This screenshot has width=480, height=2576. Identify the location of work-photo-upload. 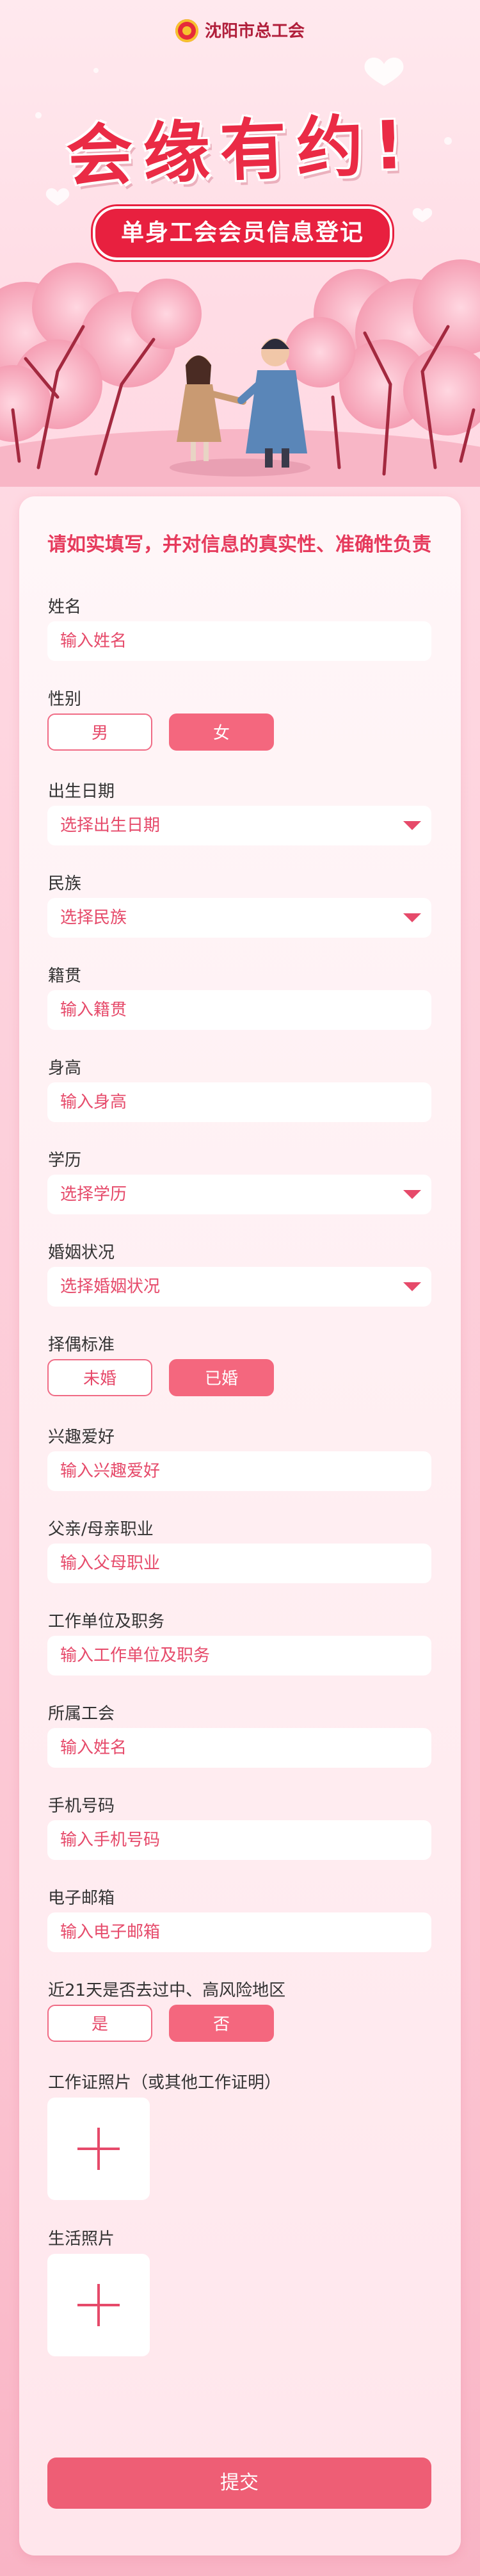
(98, 2149).